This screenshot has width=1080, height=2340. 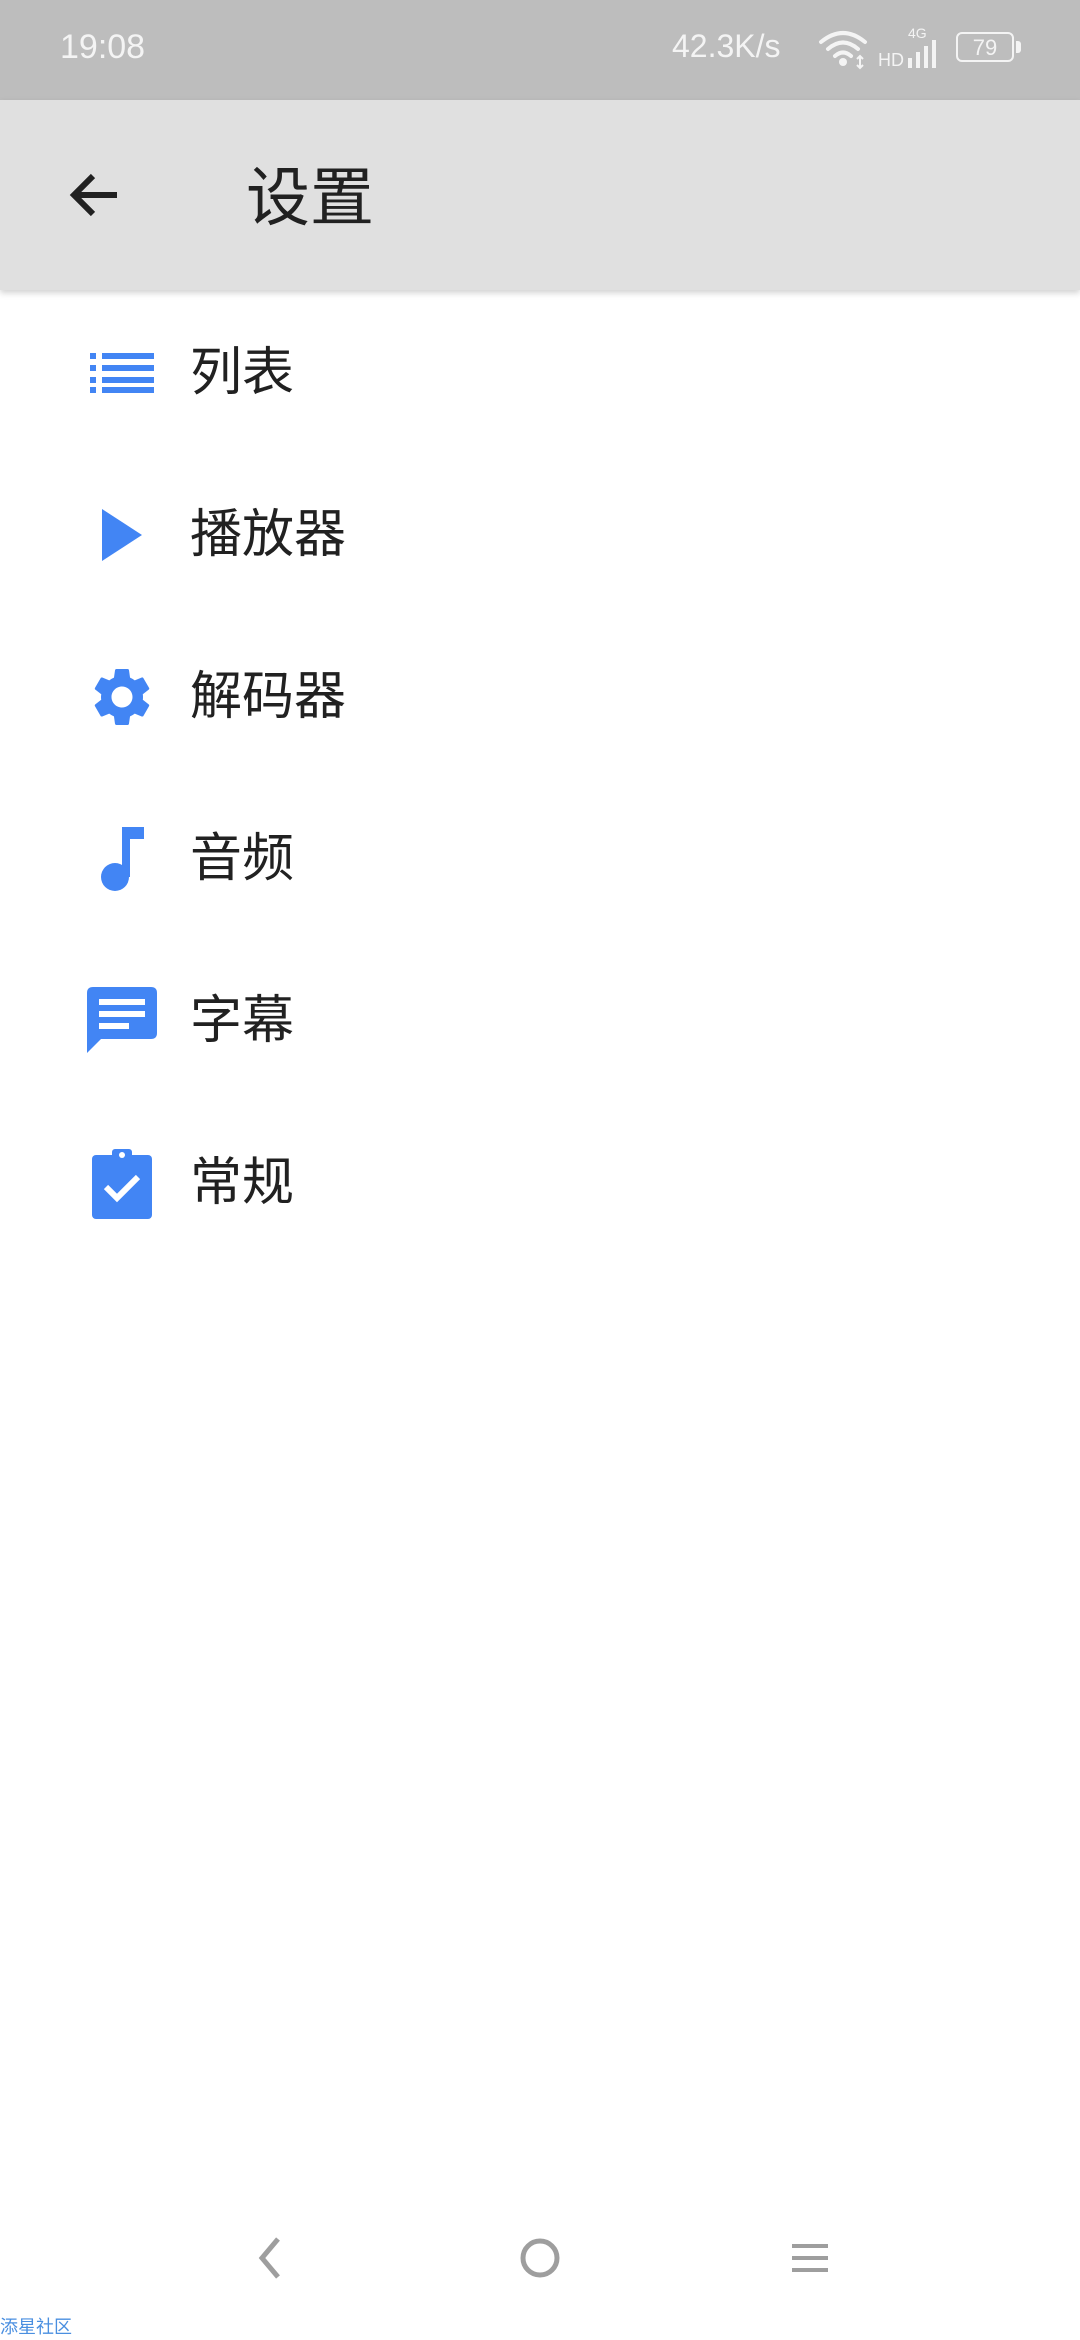 I want to click on nav-back-button, so click(x=270, y=2258).